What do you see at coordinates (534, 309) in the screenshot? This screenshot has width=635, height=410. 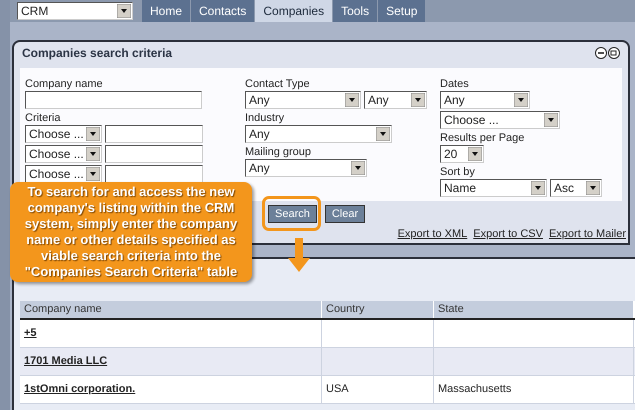 I see `column-header: State` at bounding box center [534, 309].